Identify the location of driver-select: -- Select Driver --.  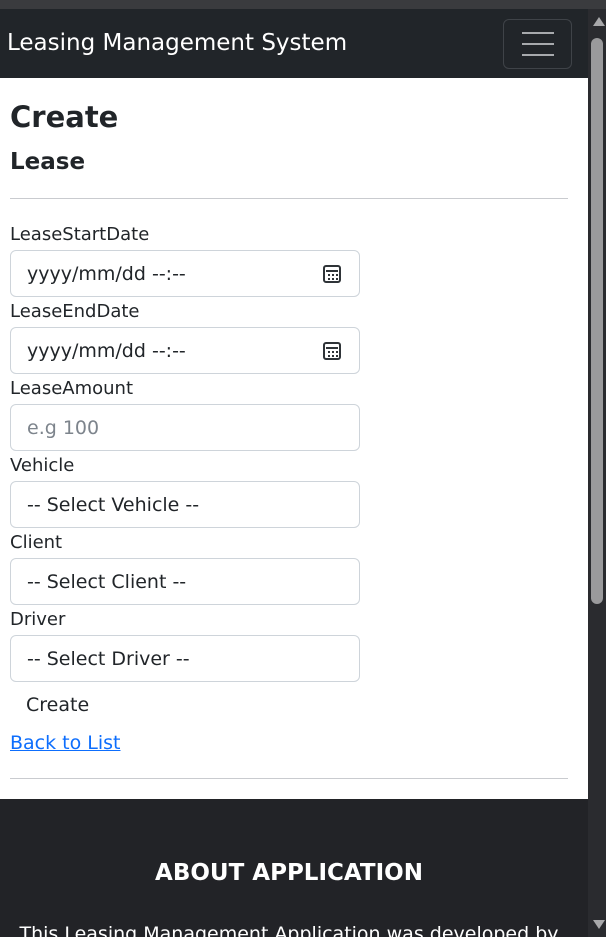
(185, 658).